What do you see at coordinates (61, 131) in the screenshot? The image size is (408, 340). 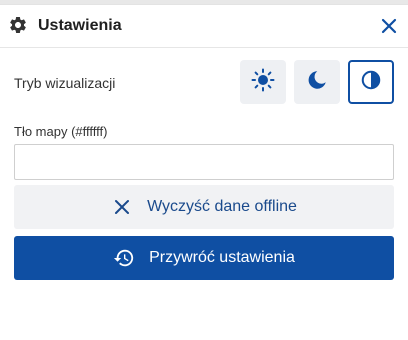 I see `map-background-label: Tło mapy (#ffffff)` at bounding box center [61, 131].